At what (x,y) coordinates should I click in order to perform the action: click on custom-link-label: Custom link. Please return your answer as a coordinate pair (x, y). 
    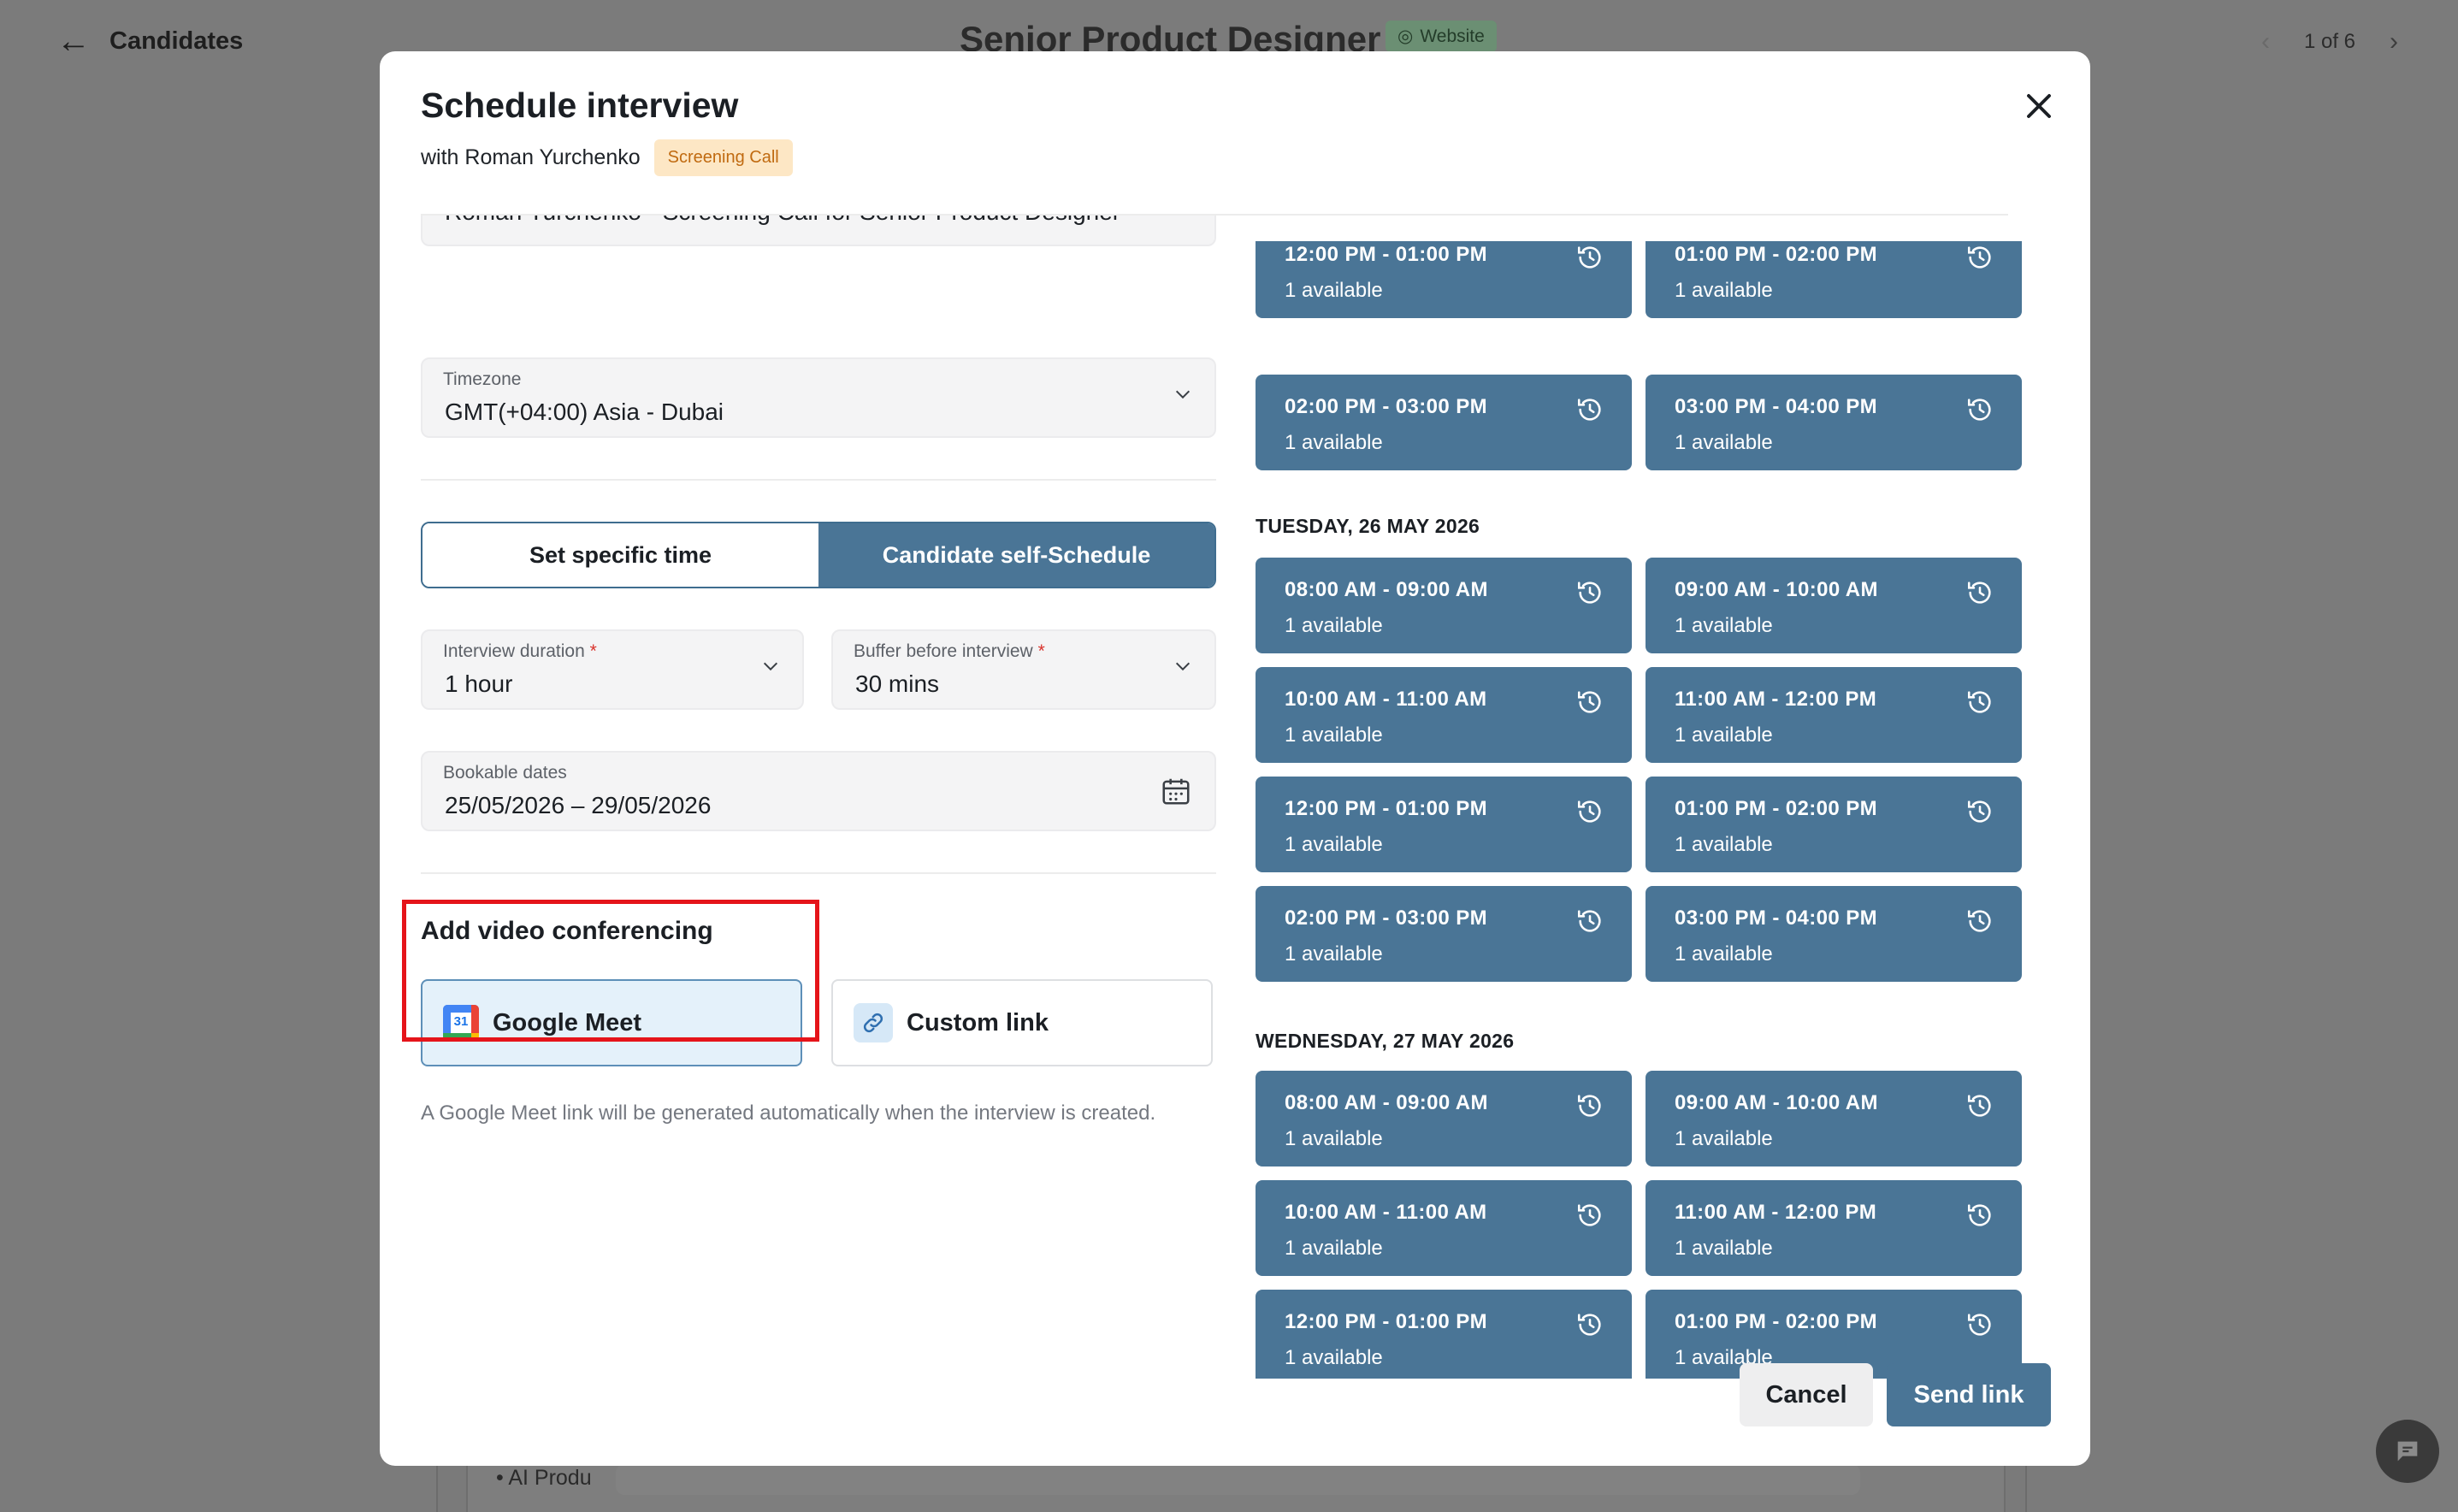
    Looking at the image, I should click on (978, 1022).